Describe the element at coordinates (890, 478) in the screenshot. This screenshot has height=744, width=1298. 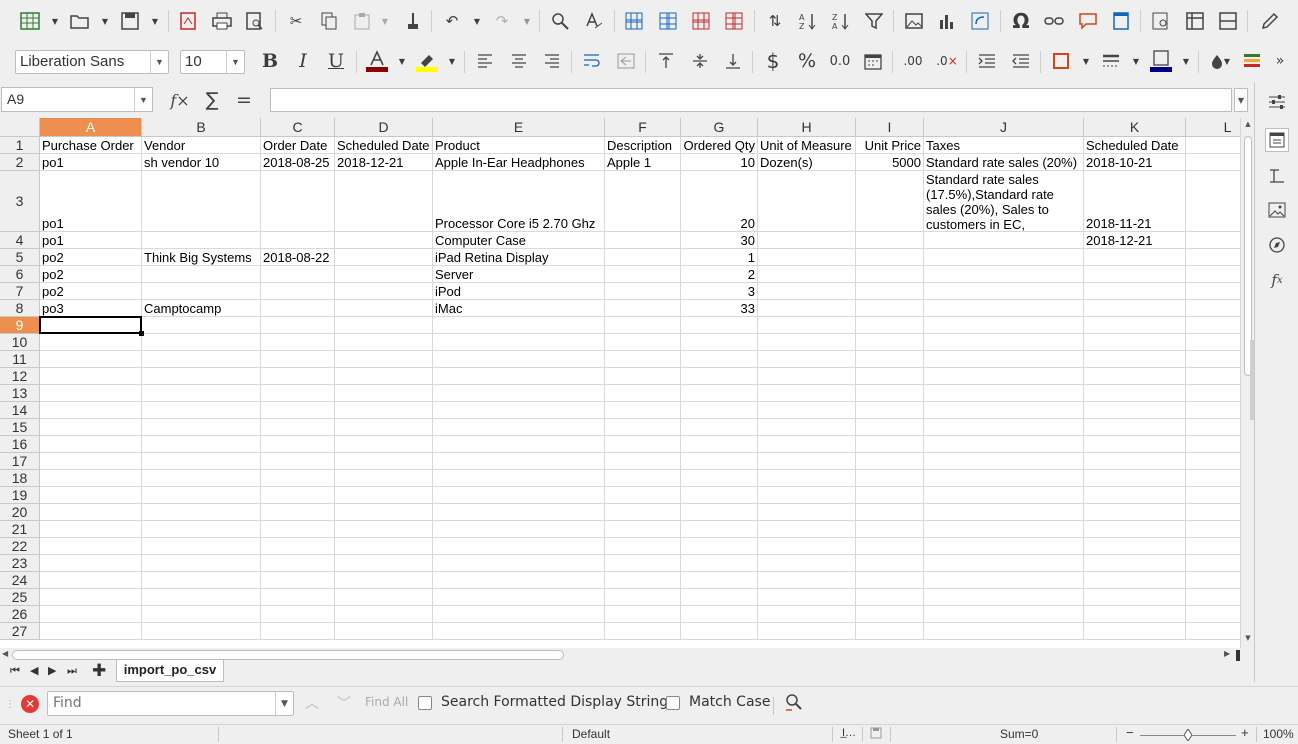
I see `cell-i18` at that location.